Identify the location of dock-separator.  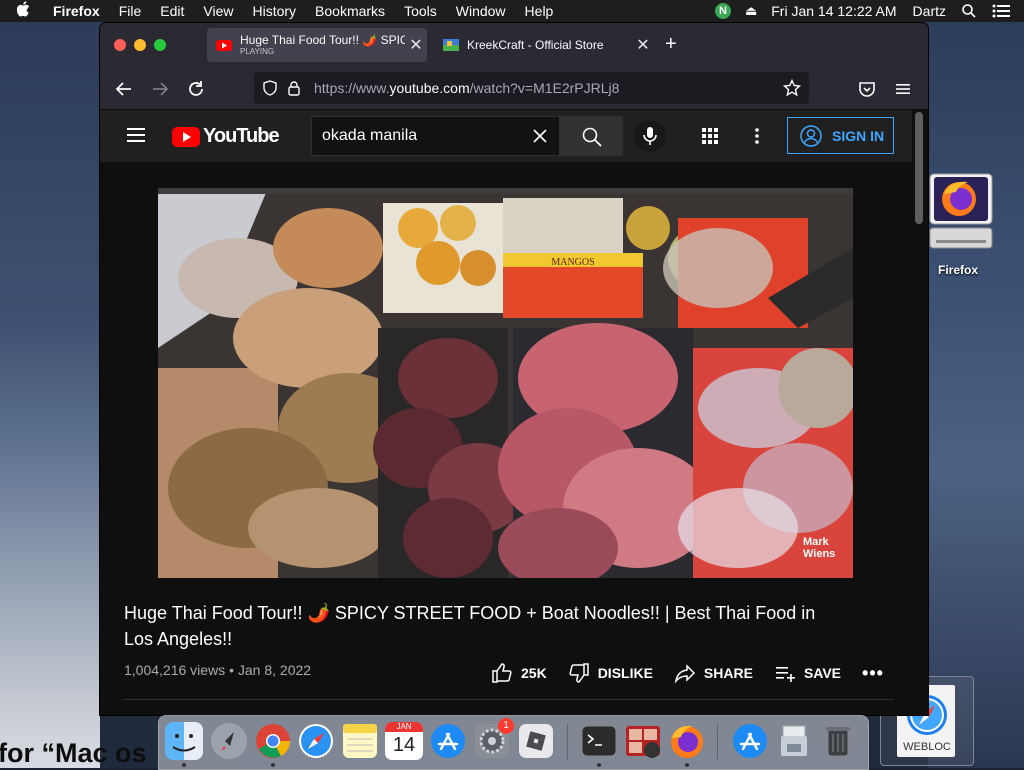
(717, 742).